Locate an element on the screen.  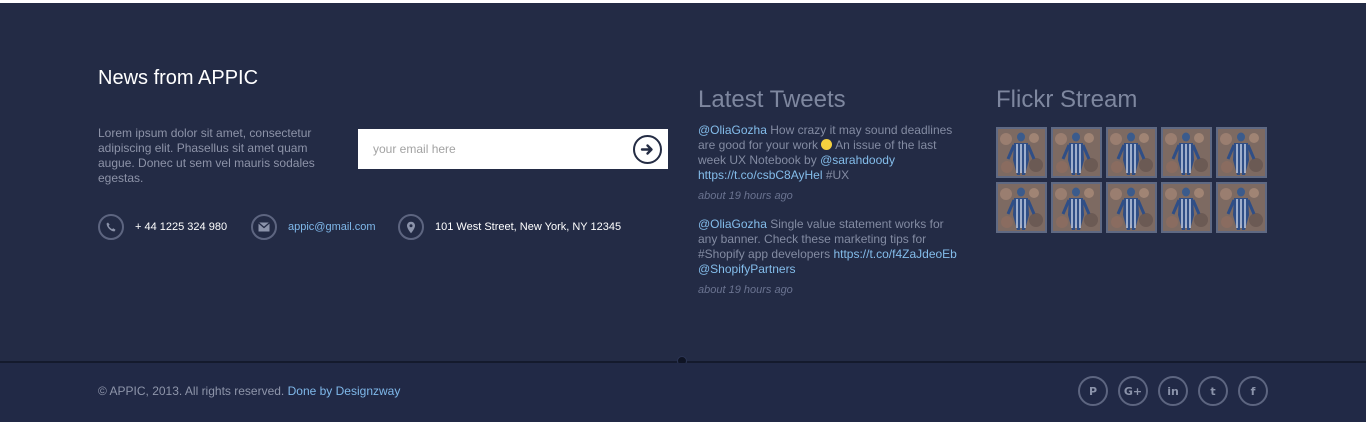
linkedin-icon: in is located at coordinates (1173, 391).